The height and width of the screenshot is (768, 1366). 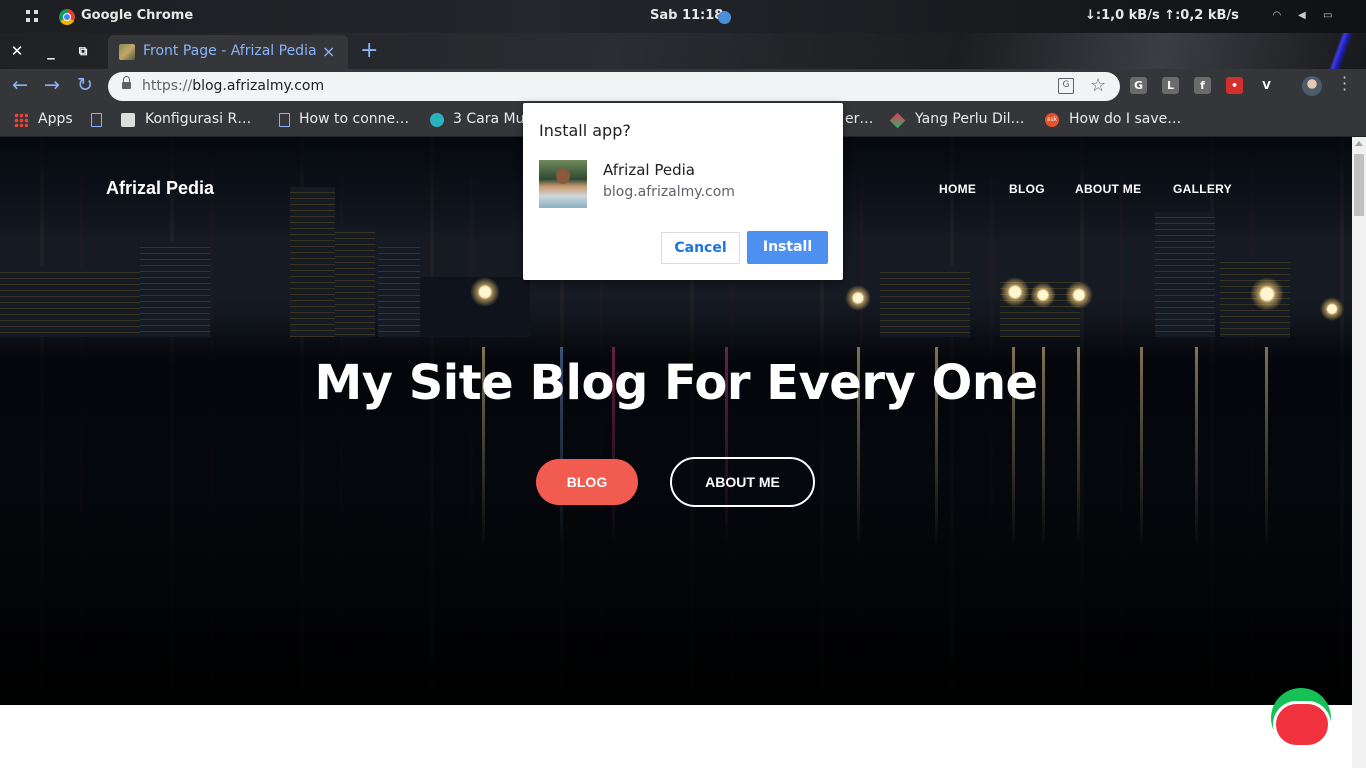 I want to click on install-button: Install, so click(x=787, y=247).